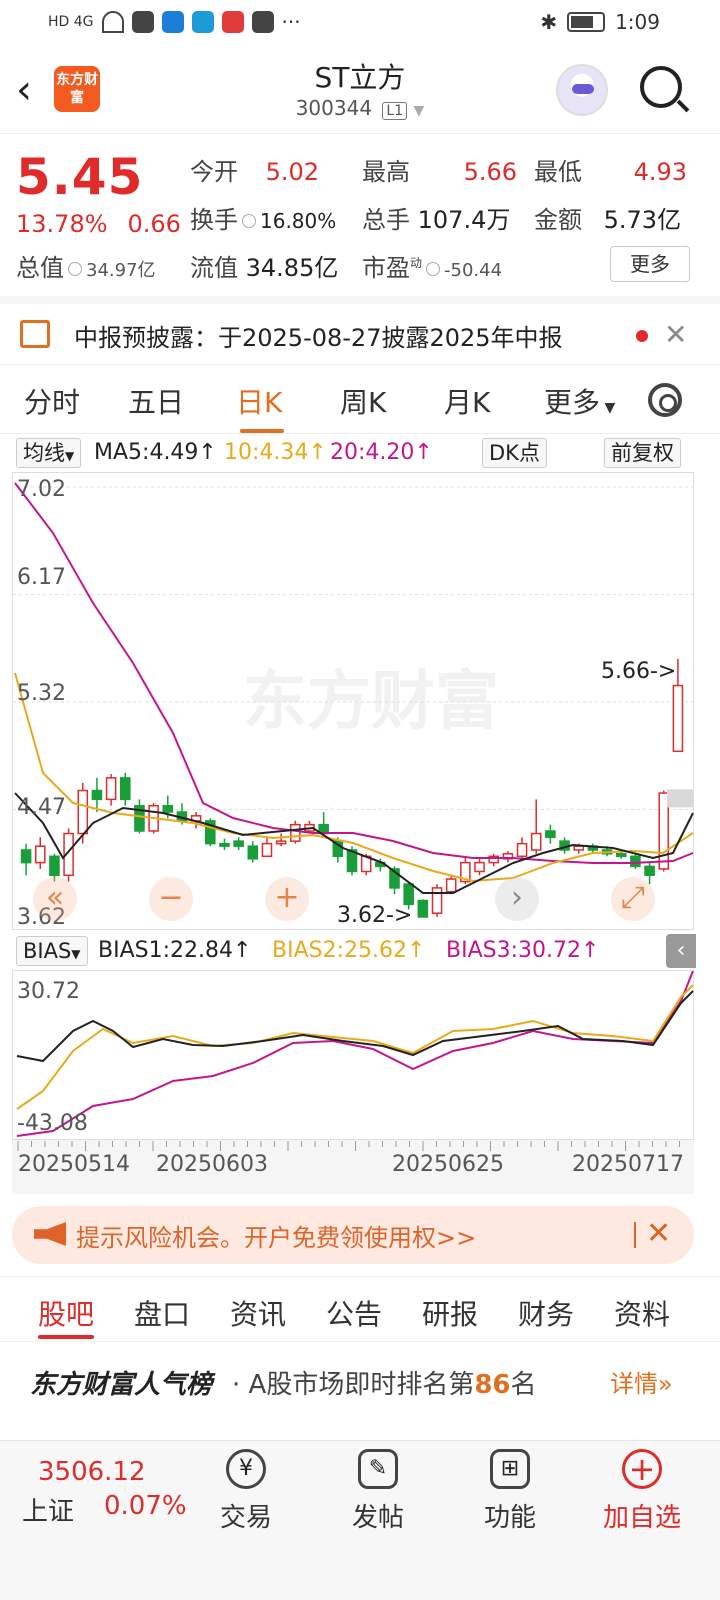 The height and width of the screenshot is (1600, 720). What do you see at coordinates (354, 1313) in the screenshot?
I see `tab-announcements: 公告` at bounding box center [354, 1313].